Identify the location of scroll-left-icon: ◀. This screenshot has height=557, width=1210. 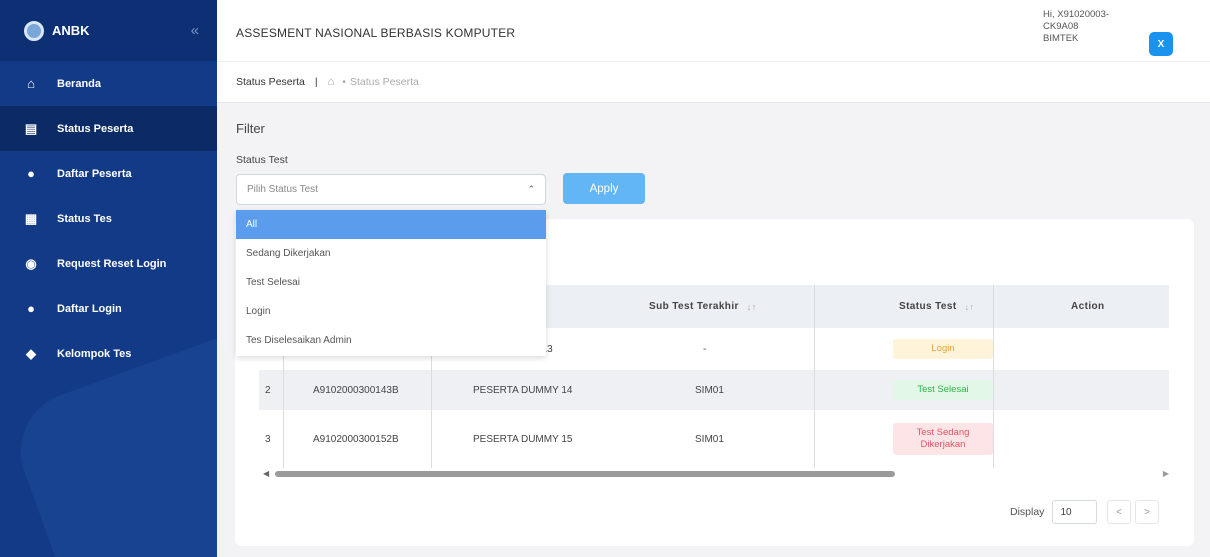
(266, 473).